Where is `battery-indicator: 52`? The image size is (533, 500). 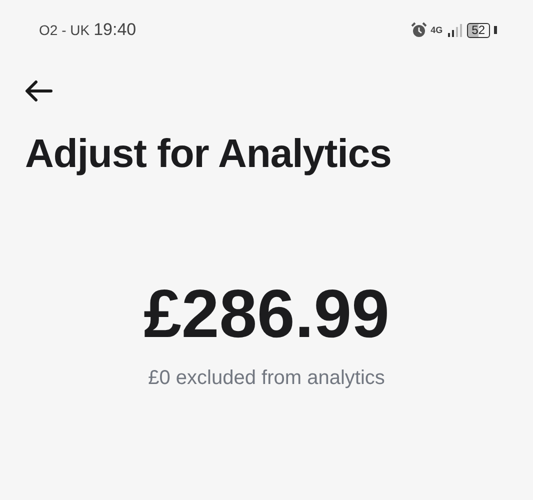 battery-indicator: 52 is located at coordinates (478, 30).